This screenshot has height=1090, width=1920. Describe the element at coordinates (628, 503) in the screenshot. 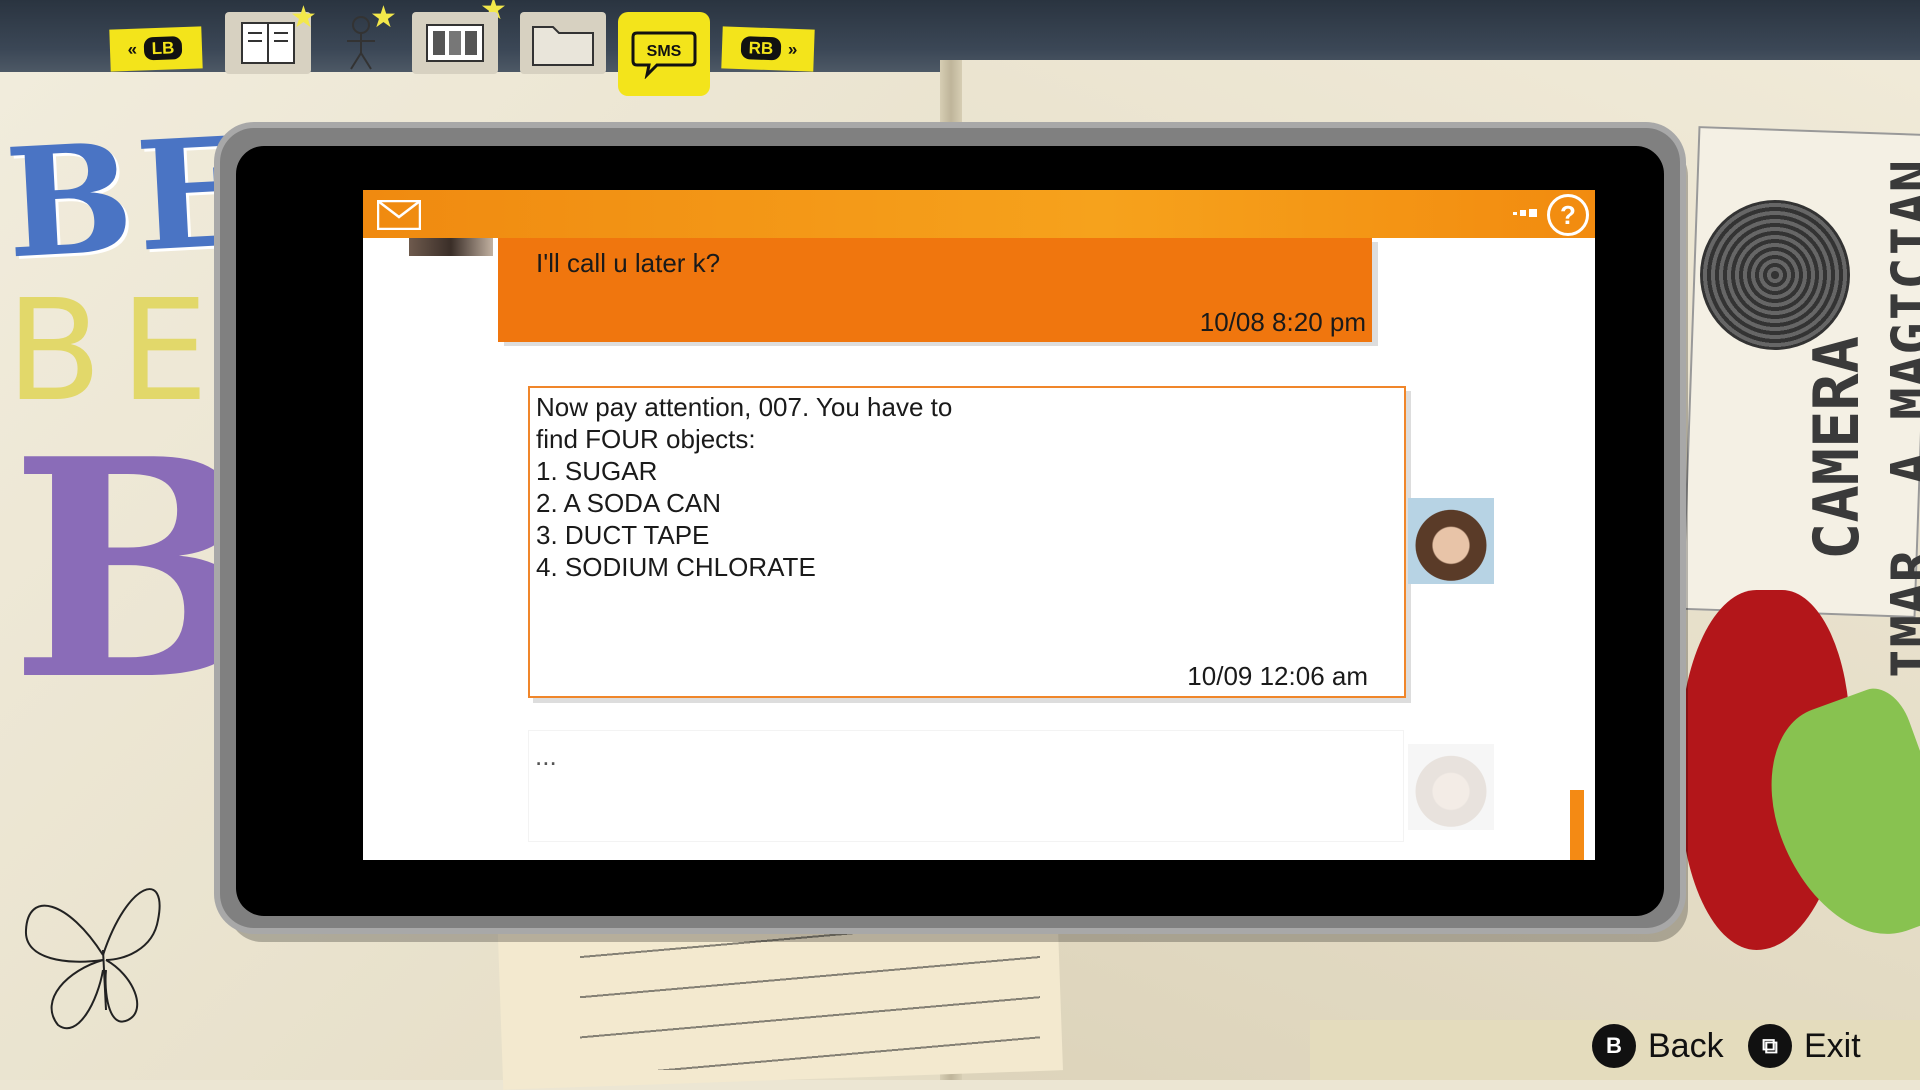

I see `message-line: 2. A SODA CAN` at that location.